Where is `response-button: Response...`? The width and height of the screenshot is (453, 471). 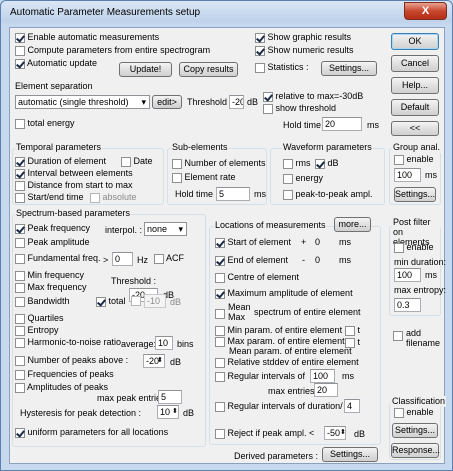
response-button: Response... is located at coordinates (415, 450).